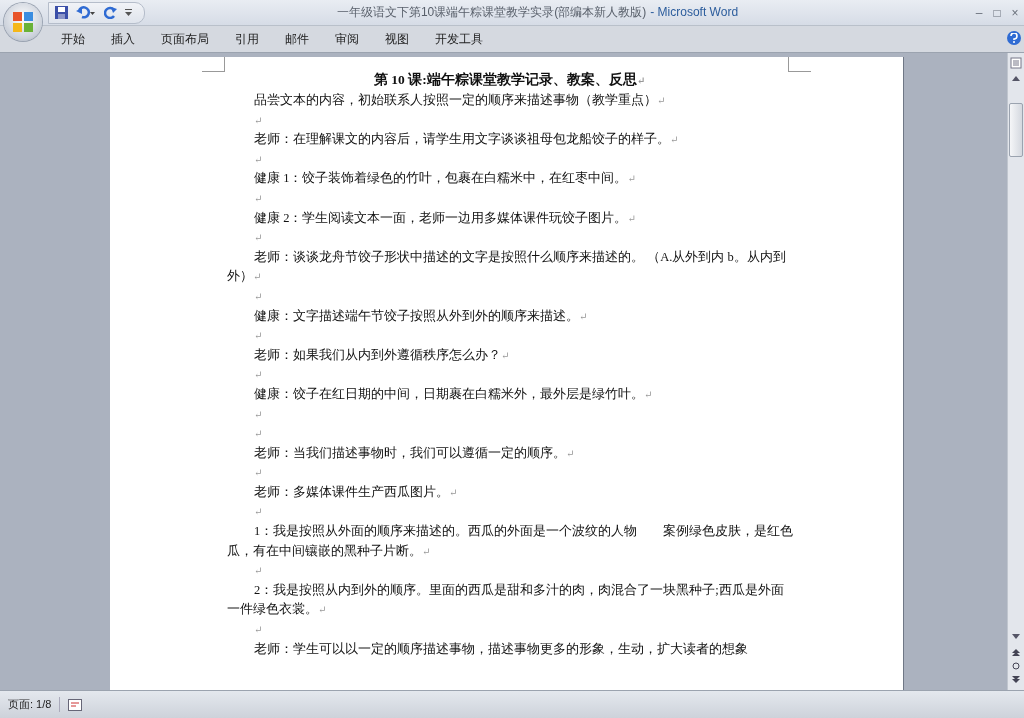 The width and height of the screenshot is (1024, 718). I want to click on ruler-toggle-icon, so click(1016, 63).